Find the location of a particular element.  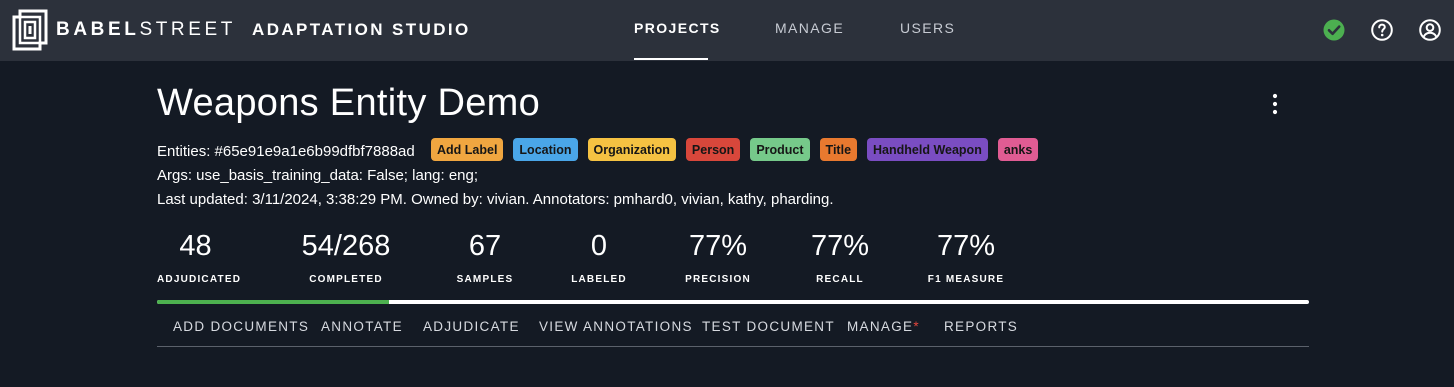

tab-label: ANNOTATE is located at coordinates (362, 326).